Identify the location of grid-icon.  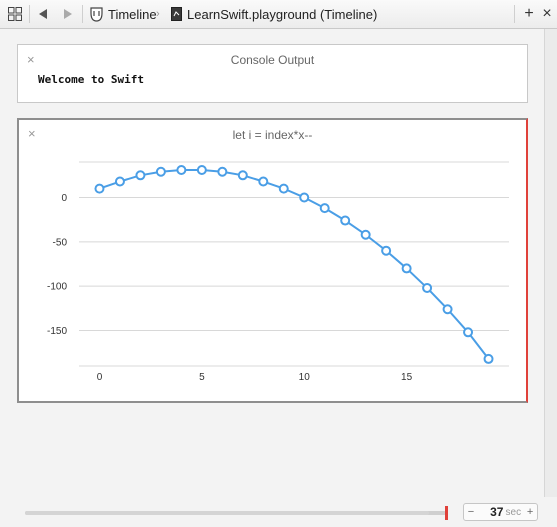
(15, 14).